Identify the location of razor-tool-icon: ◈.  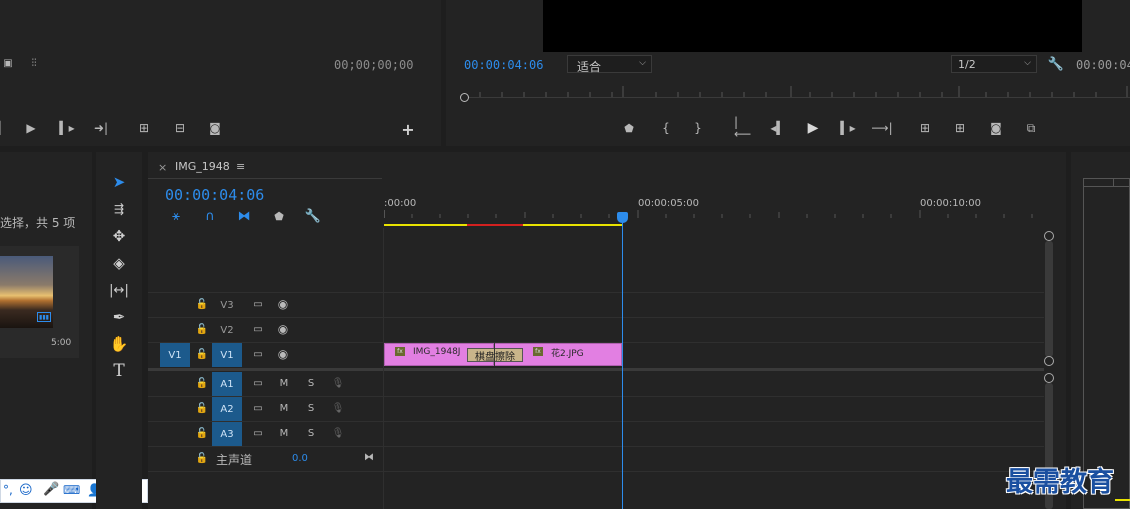
(119, 263).